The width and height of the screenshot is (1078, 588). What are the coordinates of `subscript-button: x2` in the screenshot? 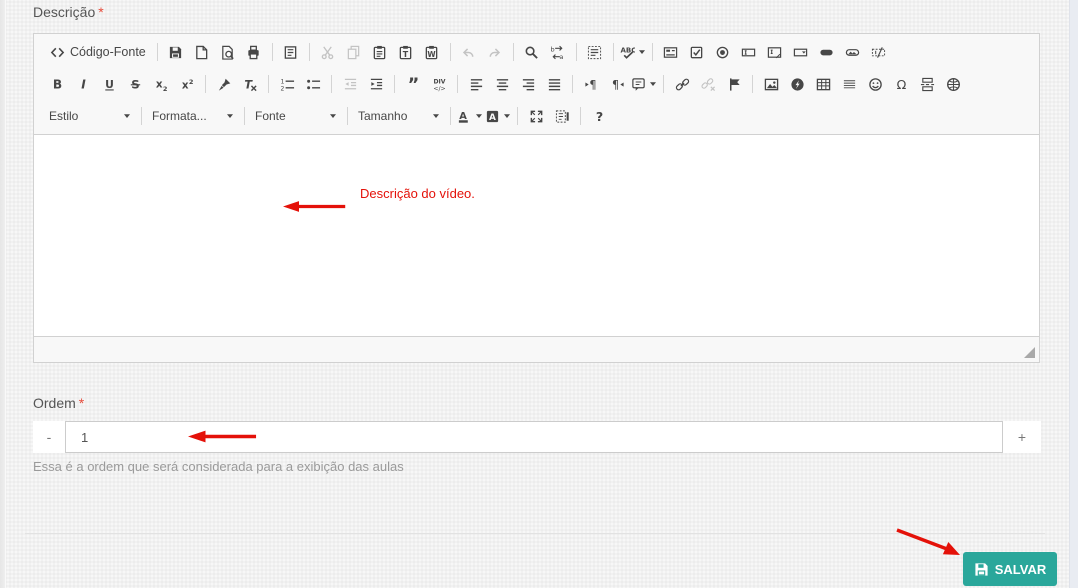 It's located at (161, 84).